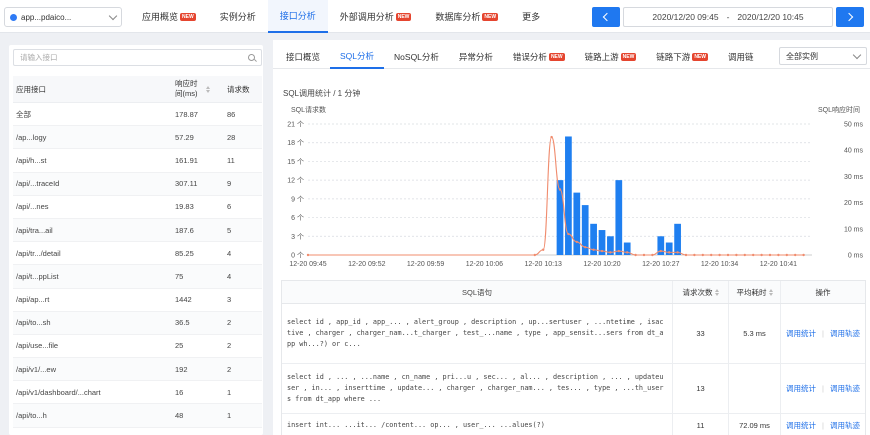  What do you see at coordinates (755, 292) in the screenshot?
I see `col-avg-time: 平均耗时` at bounding box center [755, 292].